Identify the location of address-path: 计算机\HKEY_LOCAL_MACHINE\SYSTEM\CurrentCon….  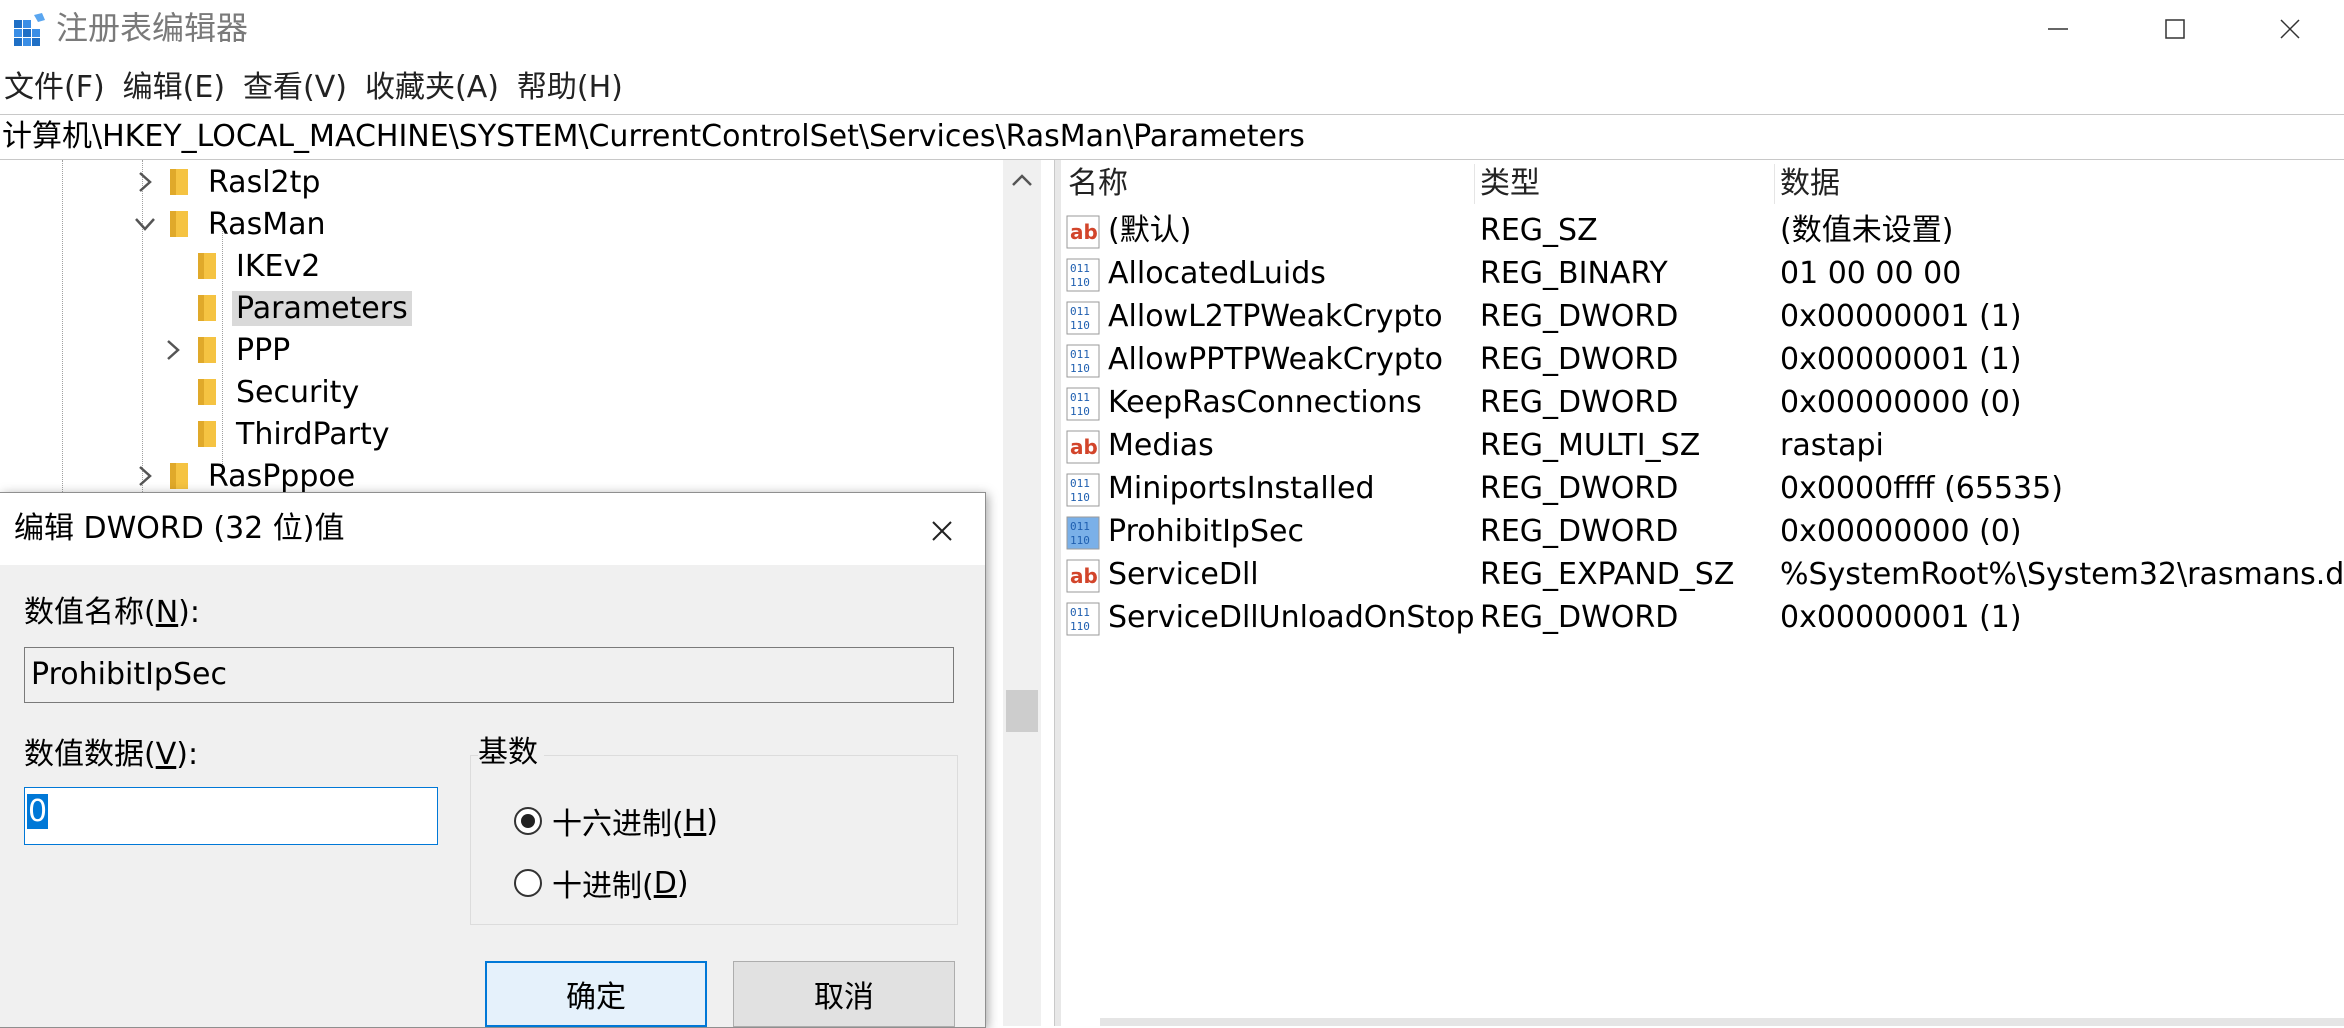
(653, 137).